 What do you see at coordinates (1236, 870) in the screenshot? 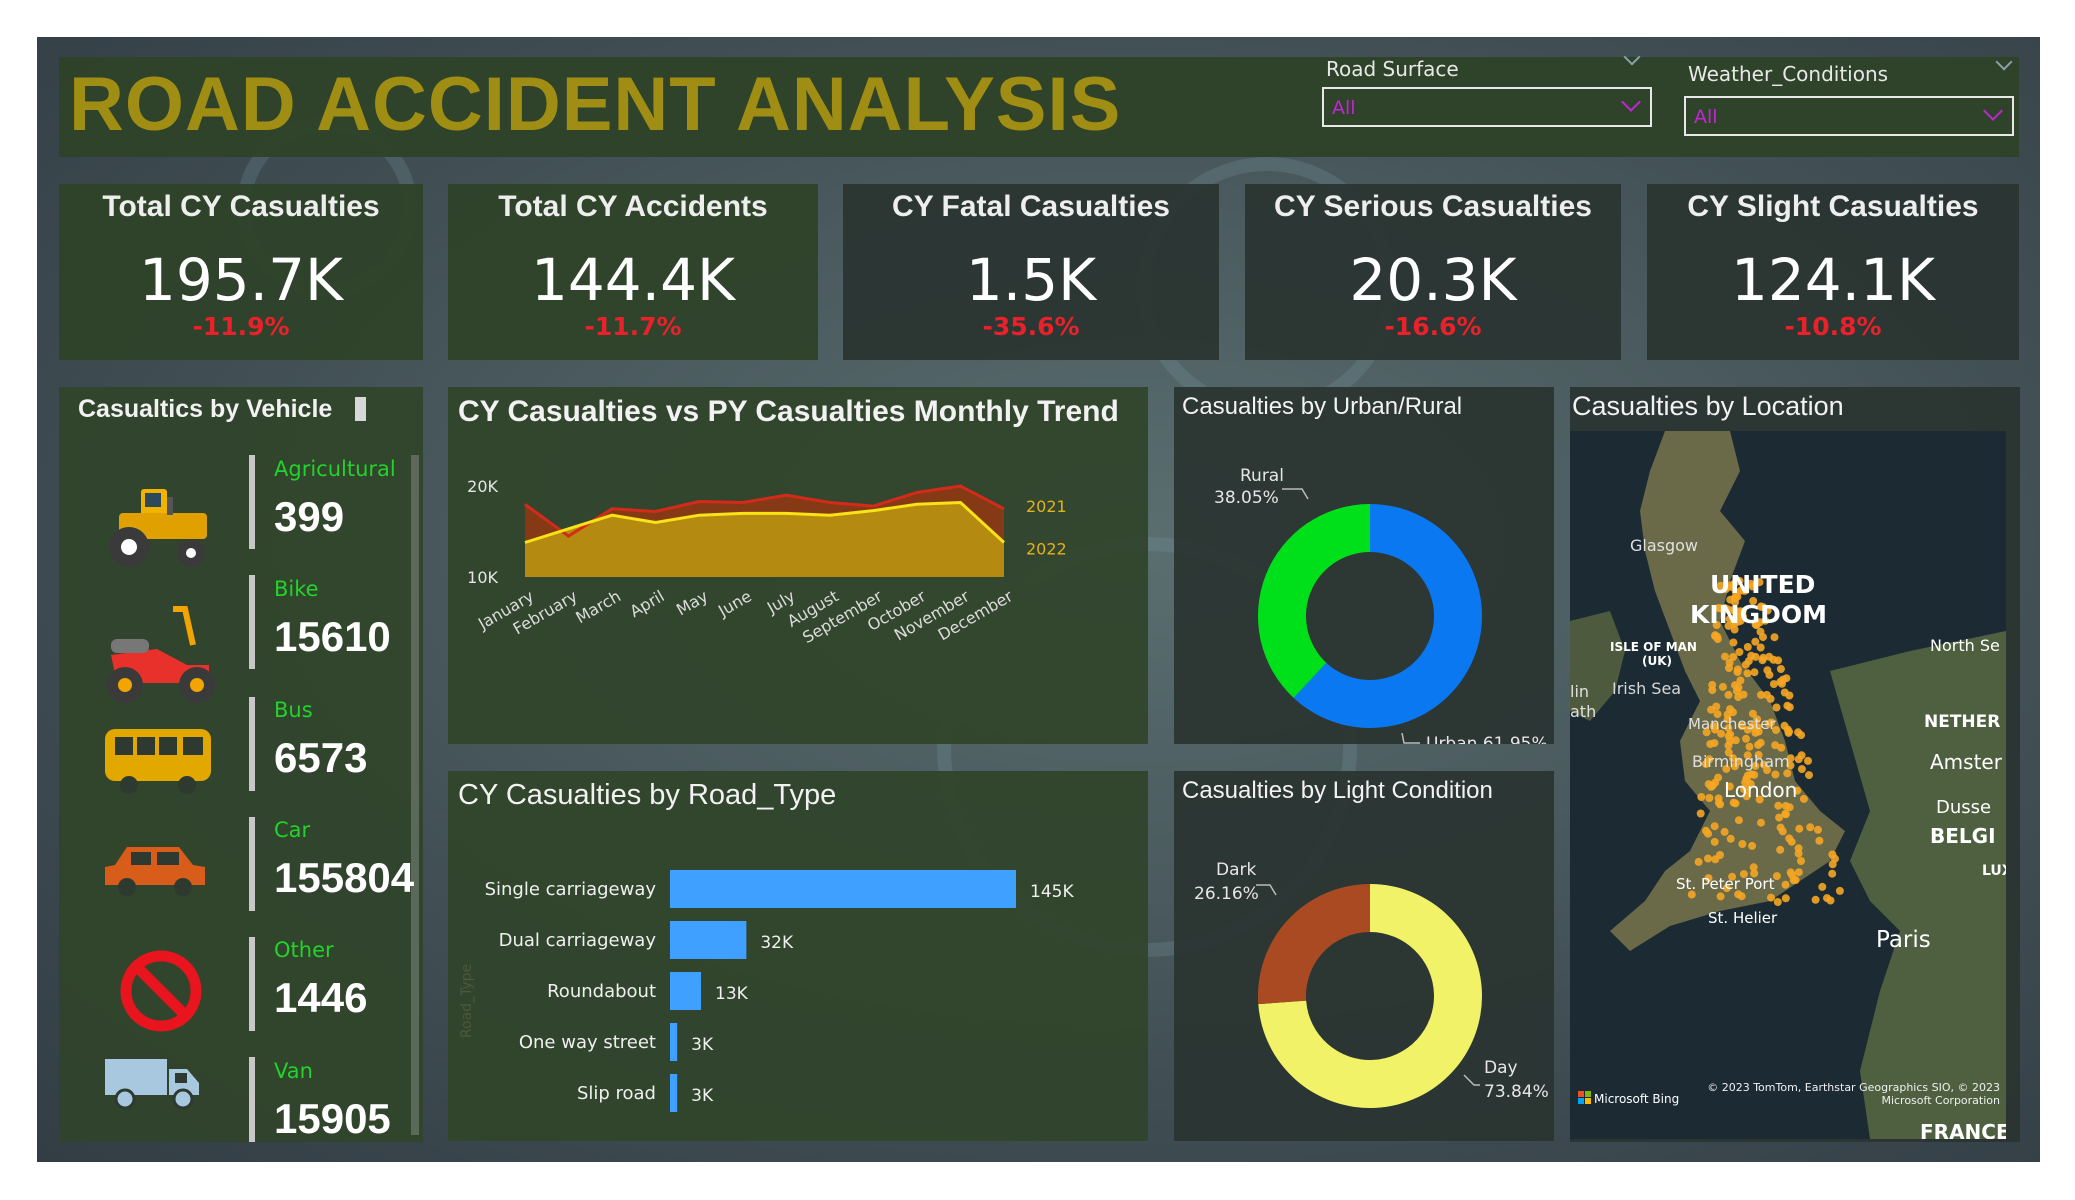
I see `slice-label: Dark` at bounding box center [1236, 870].